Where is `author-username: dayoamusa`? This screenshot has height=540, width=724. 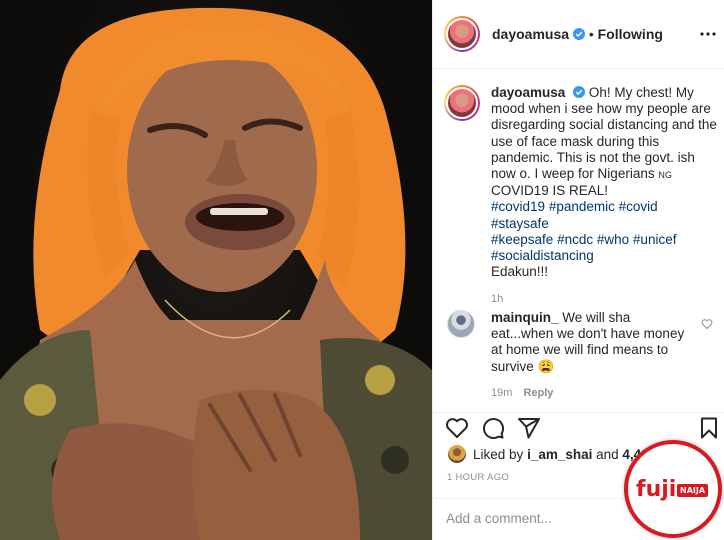
author-username: dayoamusa is located at coordinates (530, 34).